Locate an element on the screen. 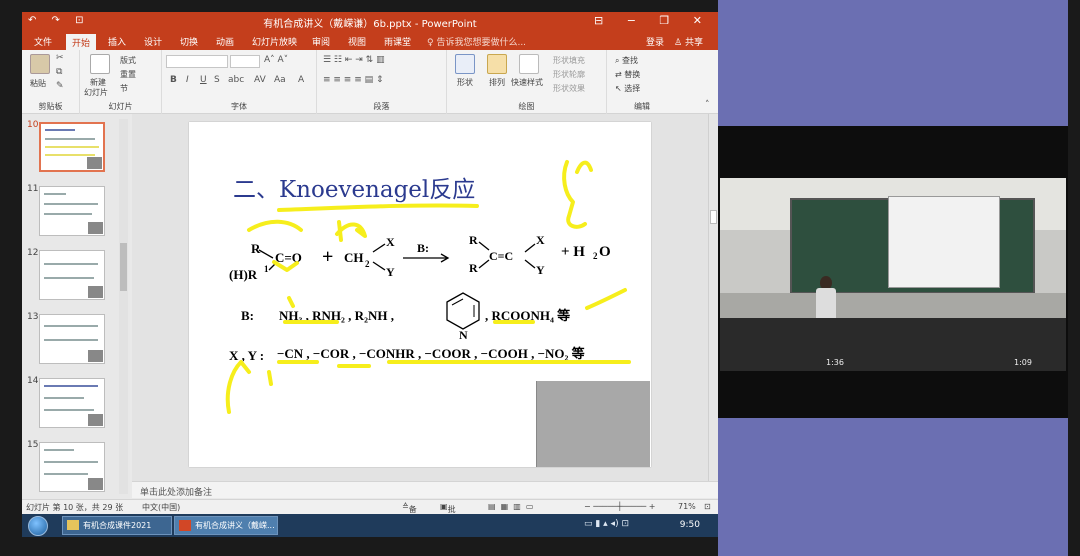 The width and height of the screenshot is (1080, 556). login-link: 登录 is located at coordinates (655, 41).